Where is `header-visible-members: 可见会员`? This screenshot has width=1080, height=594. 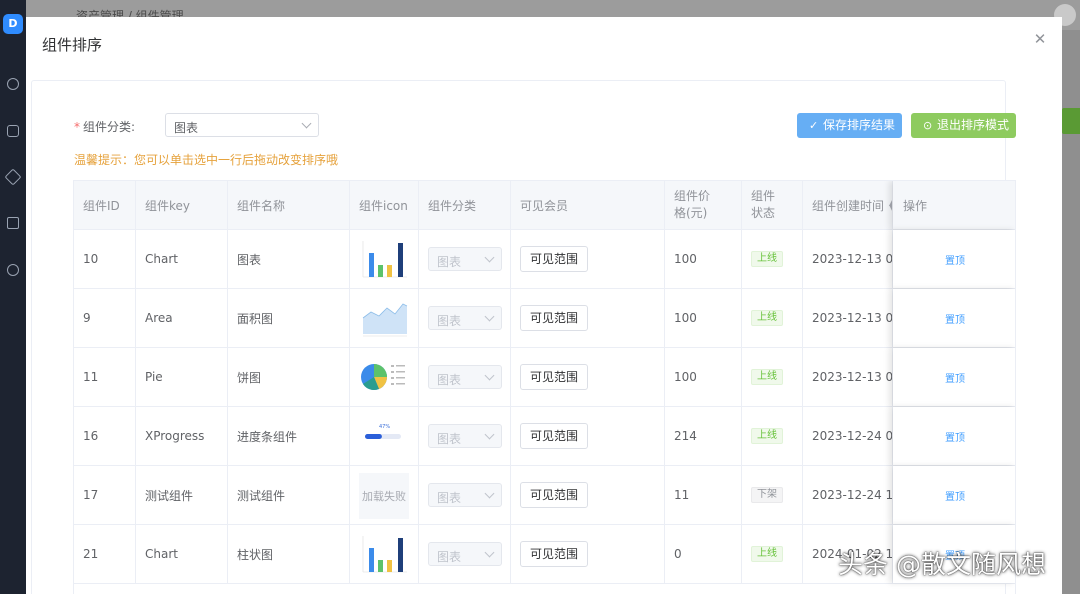 header-visible-members: 可见会员 is located at coordinates (588, 205).